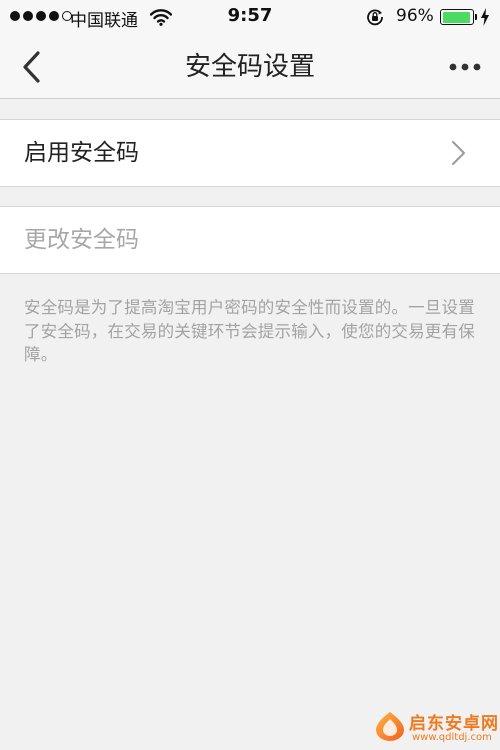 The image size is (500, 750). I want to click on watermark-url: www.qdltdj.com, so click(452, 737).